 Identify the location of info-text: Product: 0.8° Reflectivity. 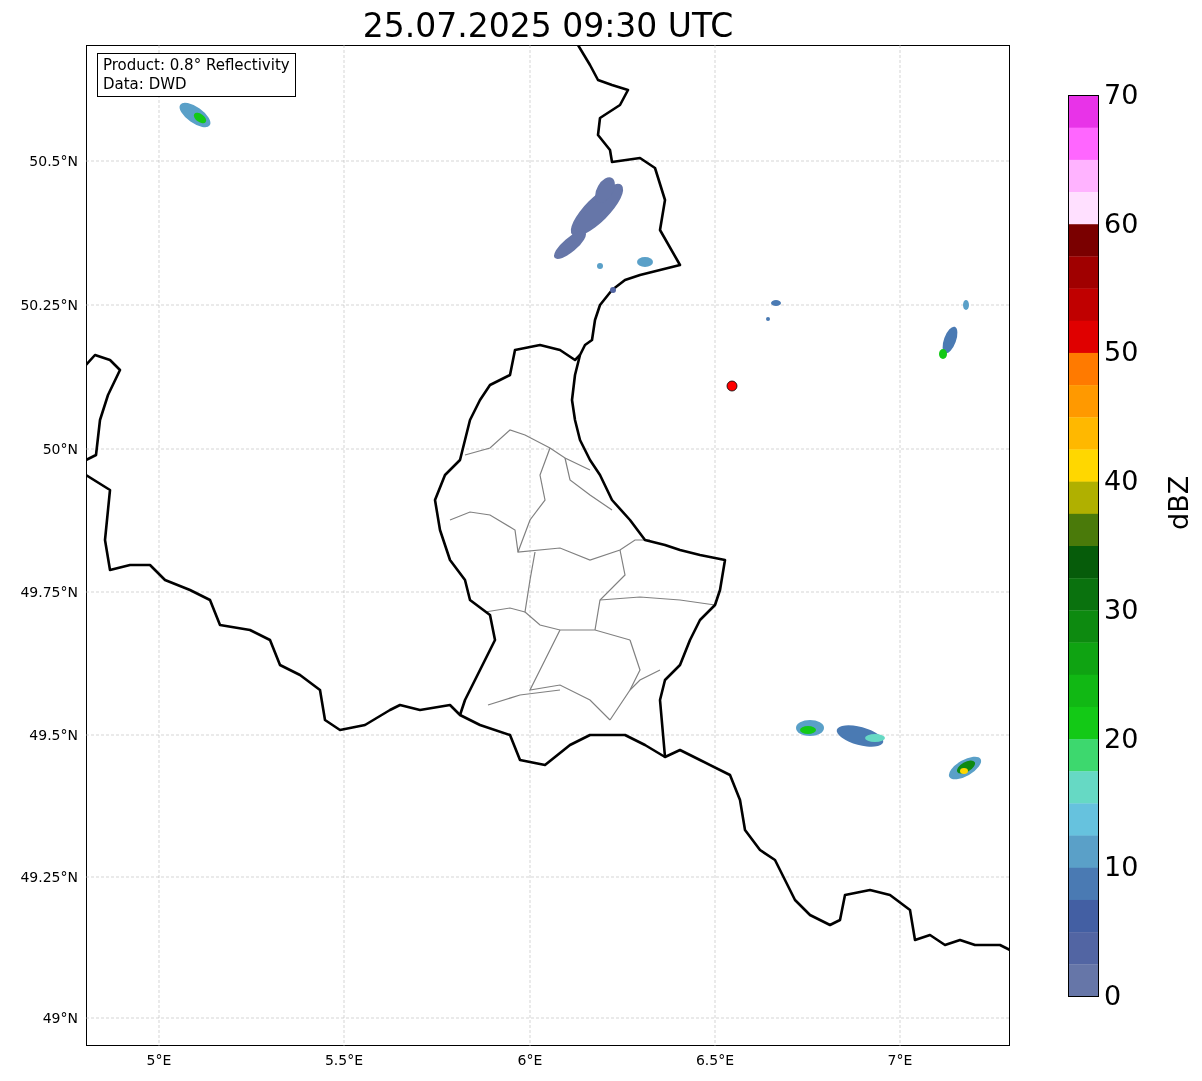
(196, 65).